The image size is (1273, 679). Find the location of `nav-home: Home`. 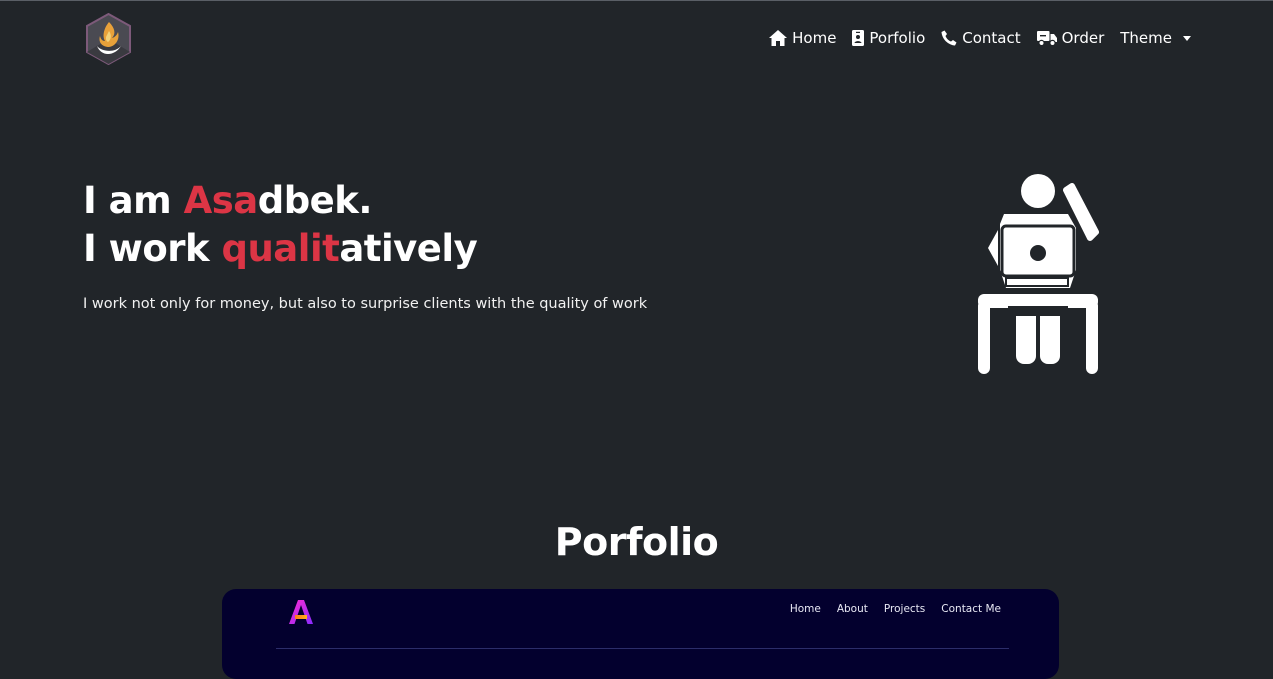

nav-home: Home is located at coordinates (802, 38).